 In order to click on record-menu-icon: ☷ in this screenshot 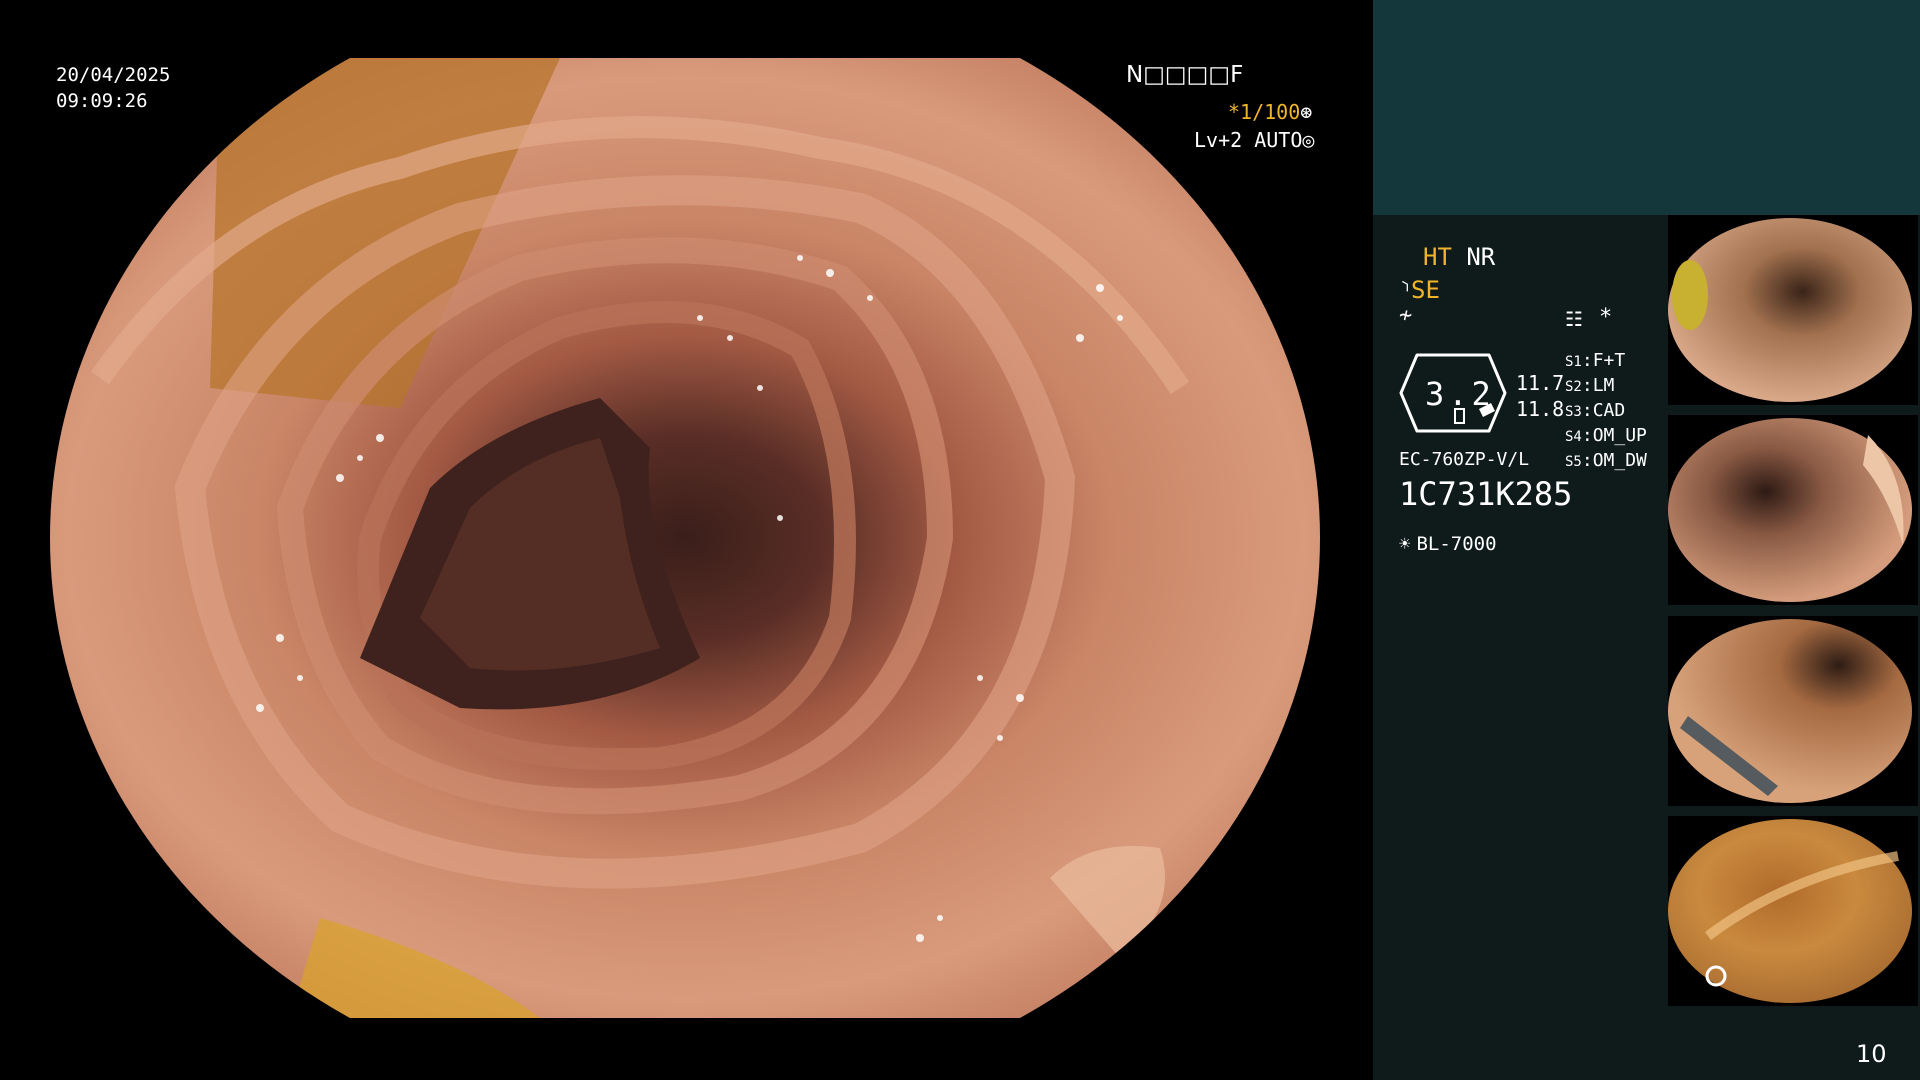, I will do `click(1574, 319)`.